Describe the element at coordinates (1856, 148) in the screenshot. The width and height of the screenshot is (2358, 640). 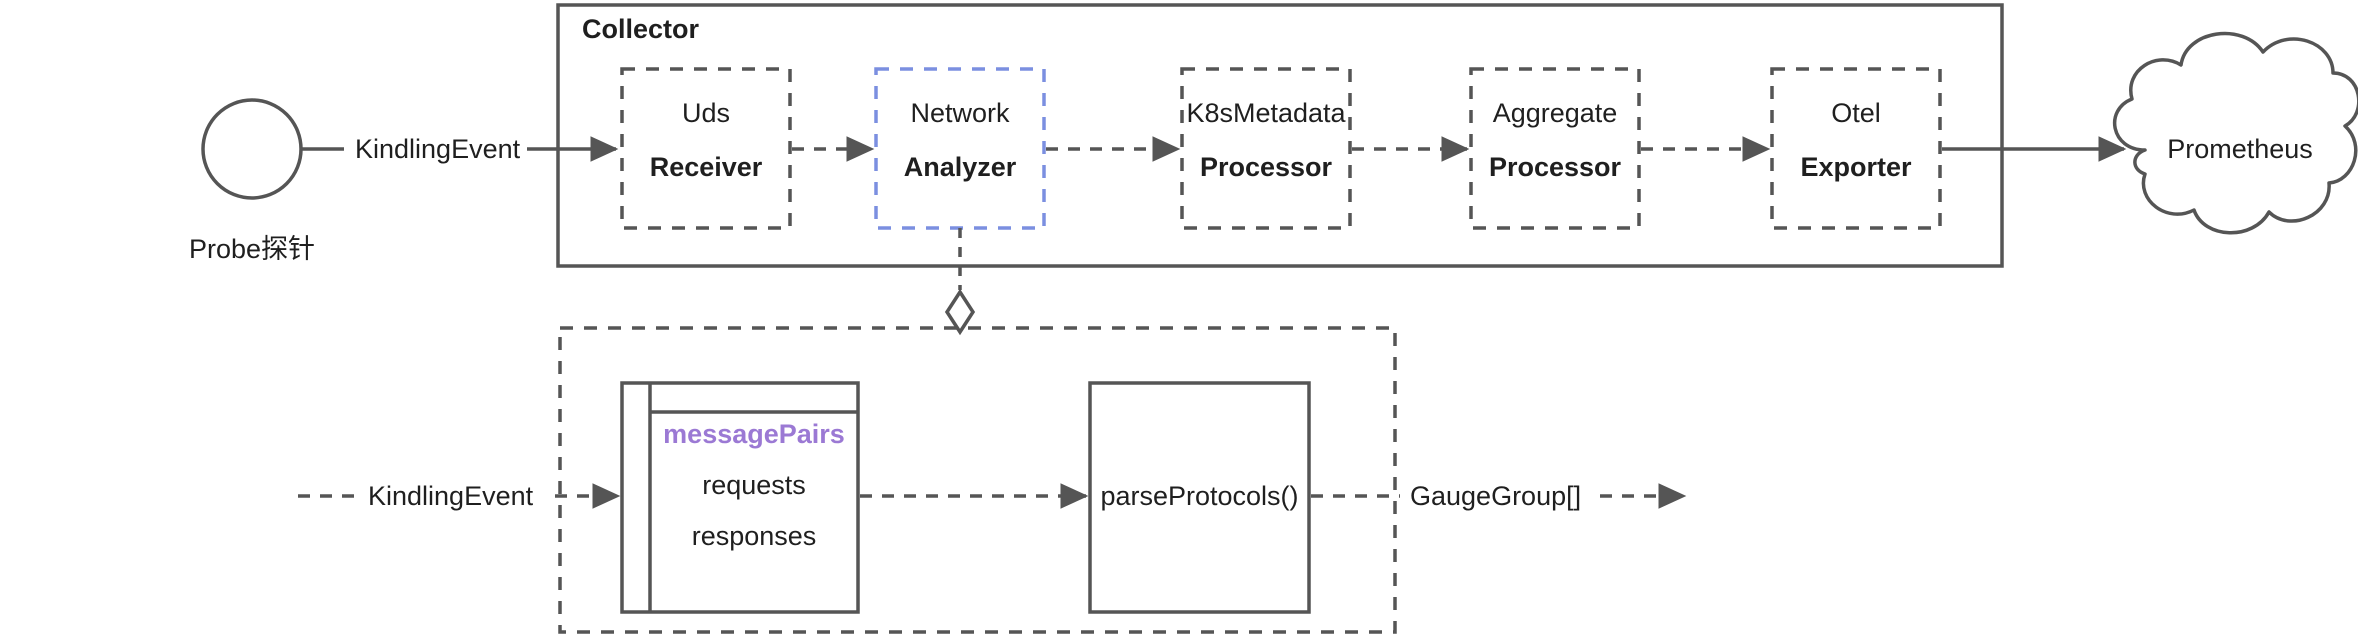
I see `stage-box-otel-exporter` at that location.